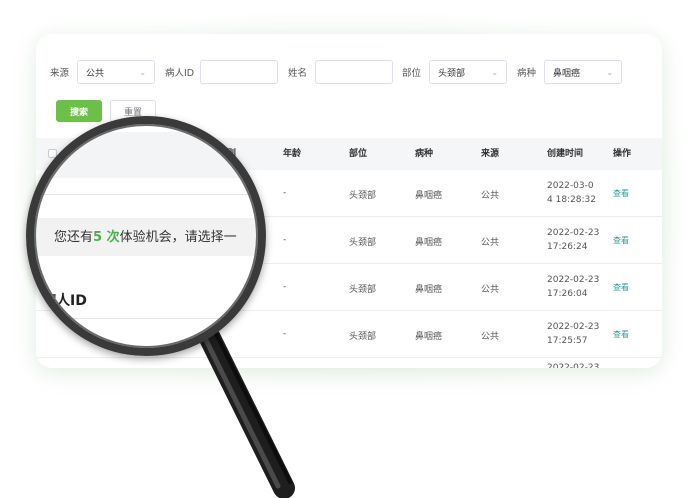 The width and height of the screenshot is (696, 498). I want to click on row-created-time: 17:26:04, so click(567, 294).